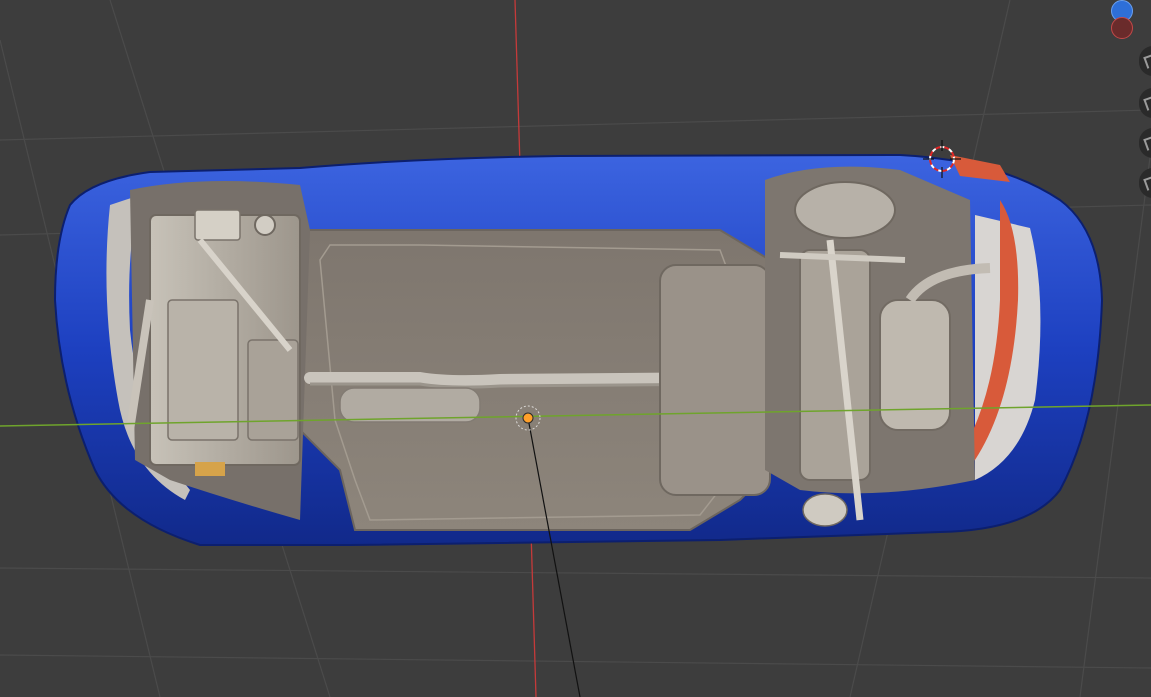  Describe the element at coordinates (1122, 28) in the screenshot. I see `gizmo-neg-x-axis-button` at that location.